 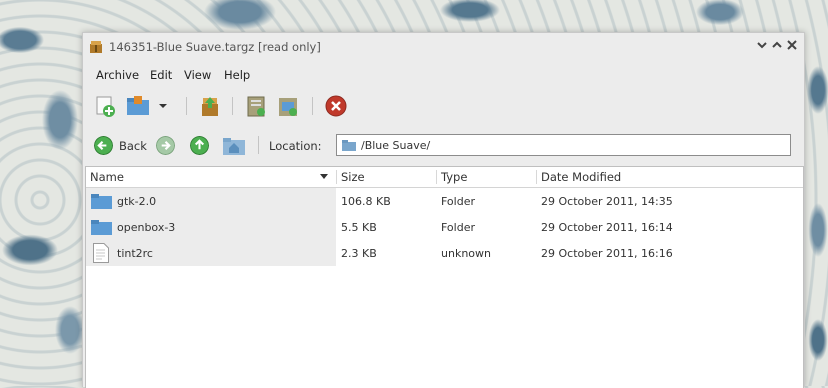 What do you see at coordinates (486, 177) in the screenshot?
I see `column-type-header: Type` at bounding box center [486, 177].